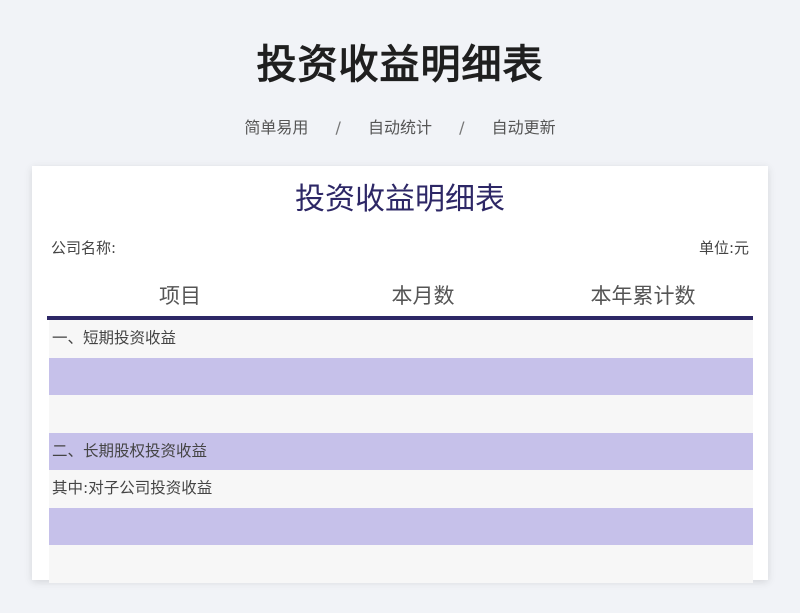  I want to click on tag-auto-stats: 自动统计, so click(399, 127).